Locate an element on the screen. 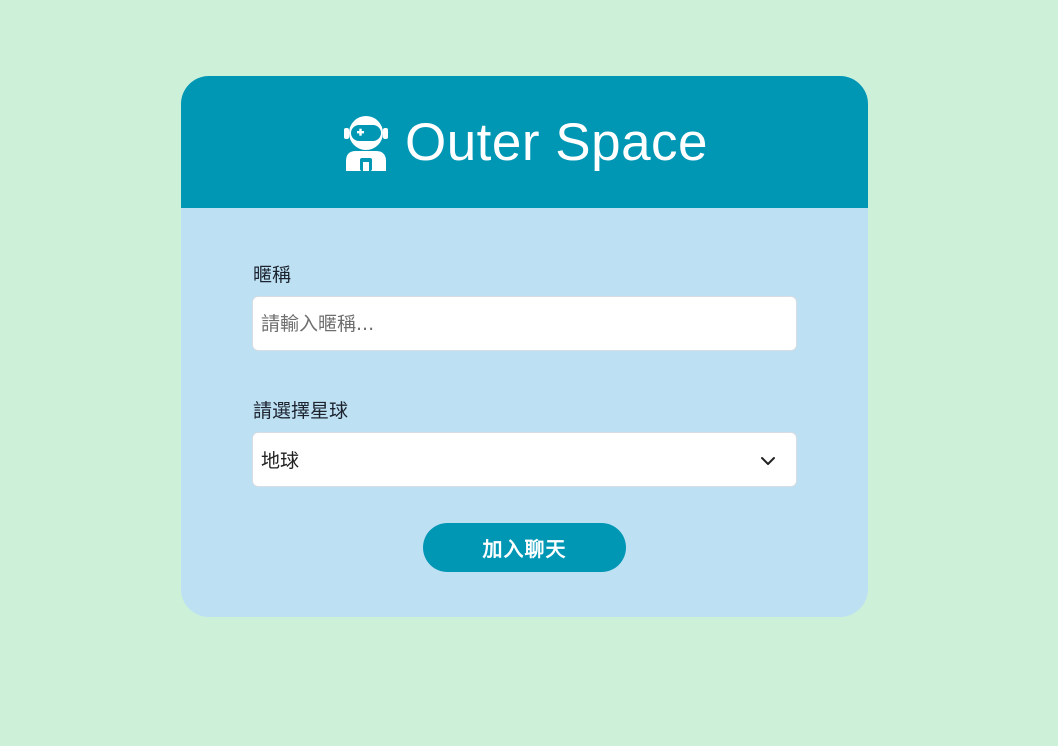  astronaut-icon is located at coordinates (366, 143).